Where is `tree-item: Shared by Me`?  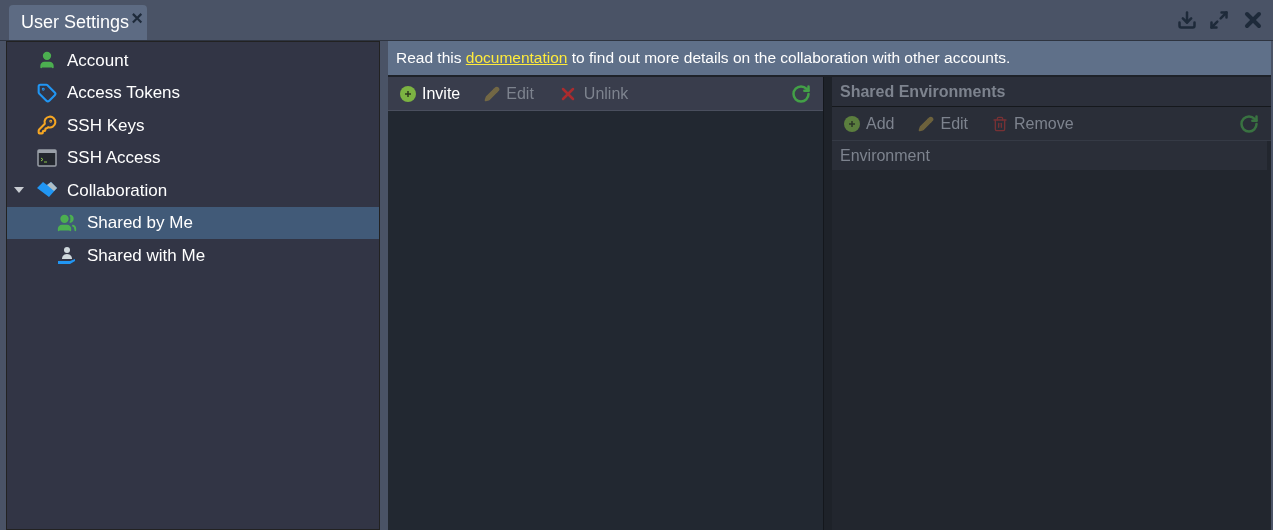
tree-item: Shared by Me is located at coordinates (193, 222).